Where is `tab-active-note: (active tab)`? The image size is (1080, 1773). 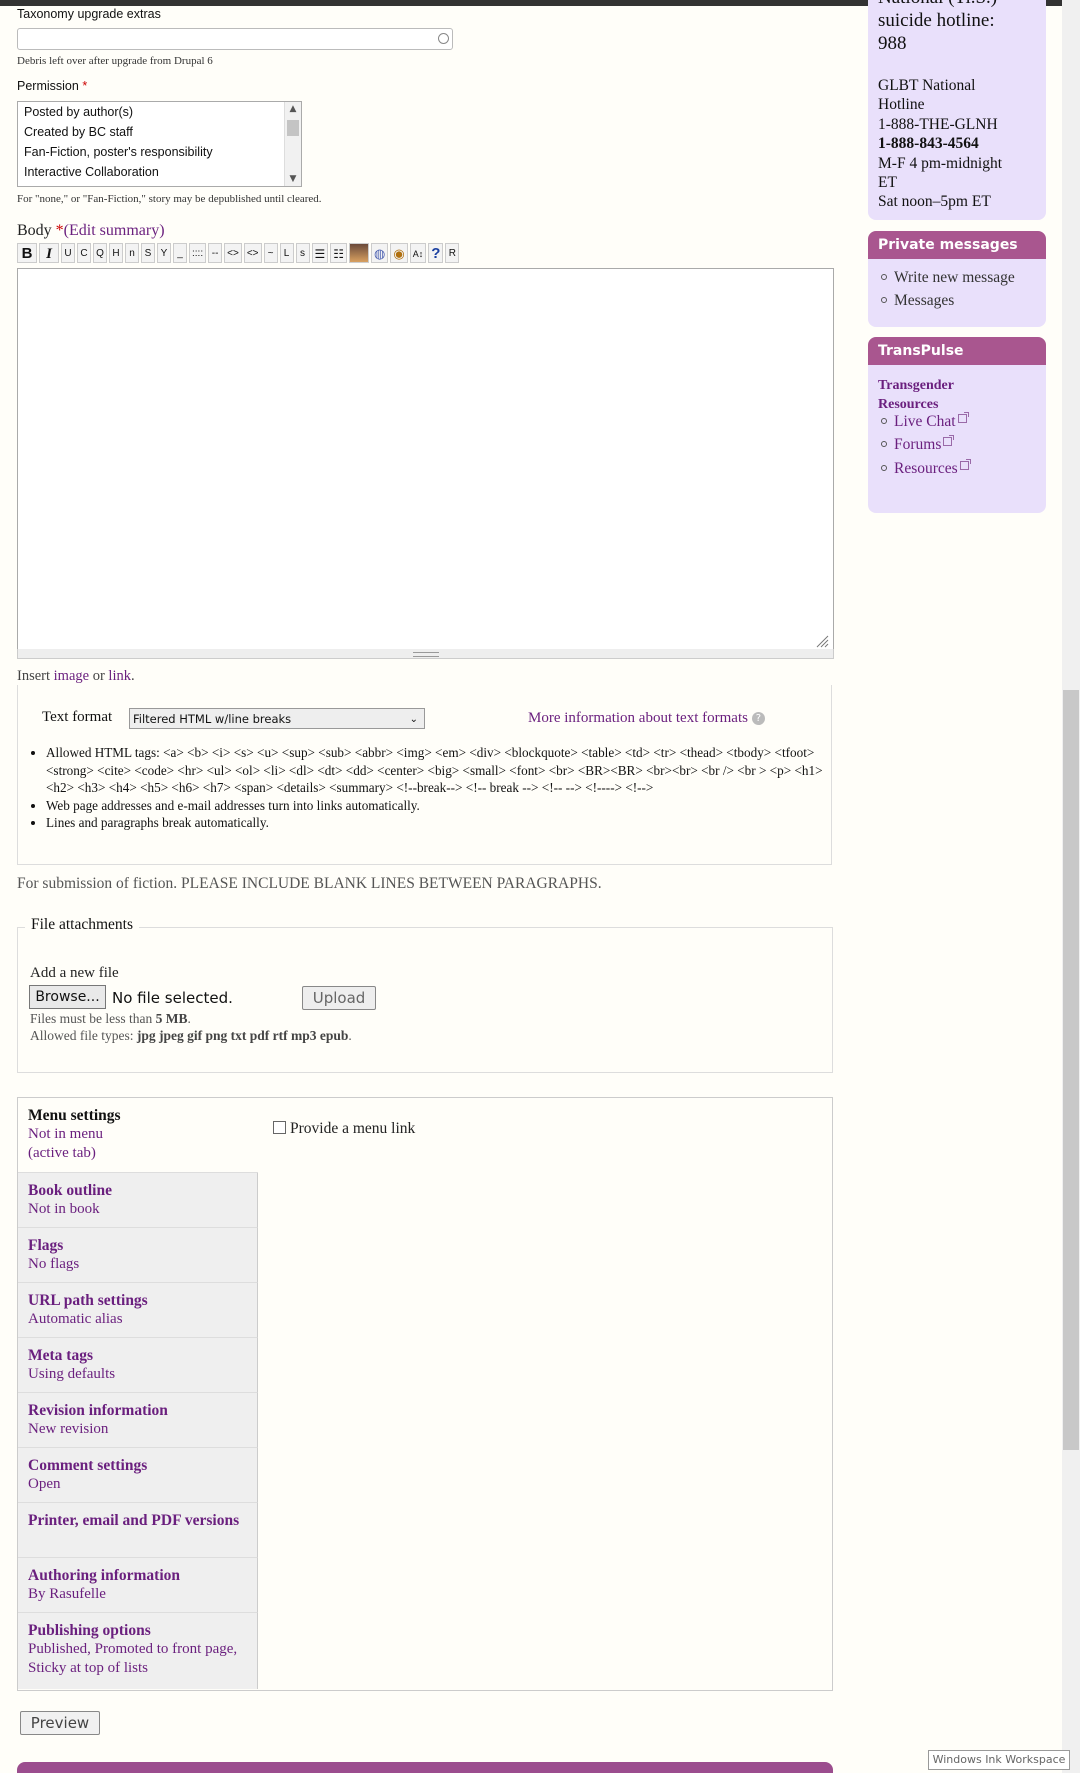
tab-active-note: (active tab) is located at coordinates (62, 1153).